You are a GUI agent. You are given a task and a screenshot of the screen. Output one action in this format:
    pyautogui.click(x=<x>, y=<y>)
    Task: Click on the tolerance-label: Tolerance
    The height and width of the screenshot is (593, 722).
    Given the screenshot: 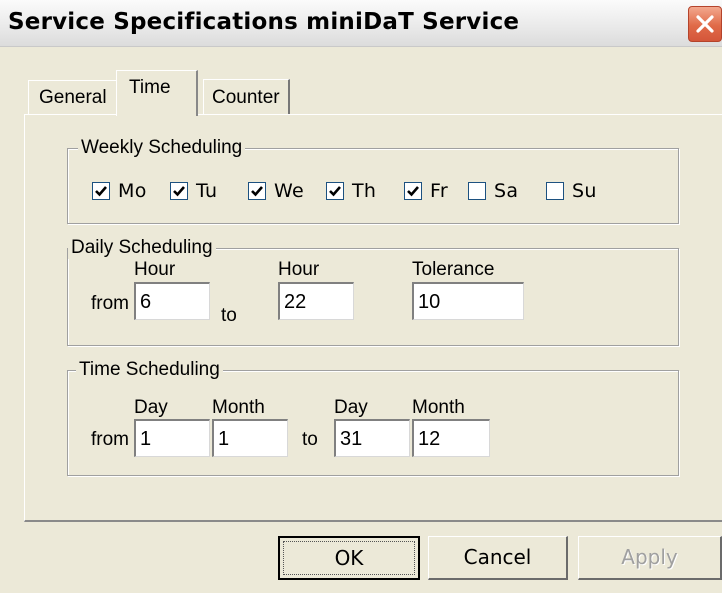 What is the action you would take?
    pyautogui.click(x=453, y=269)
    